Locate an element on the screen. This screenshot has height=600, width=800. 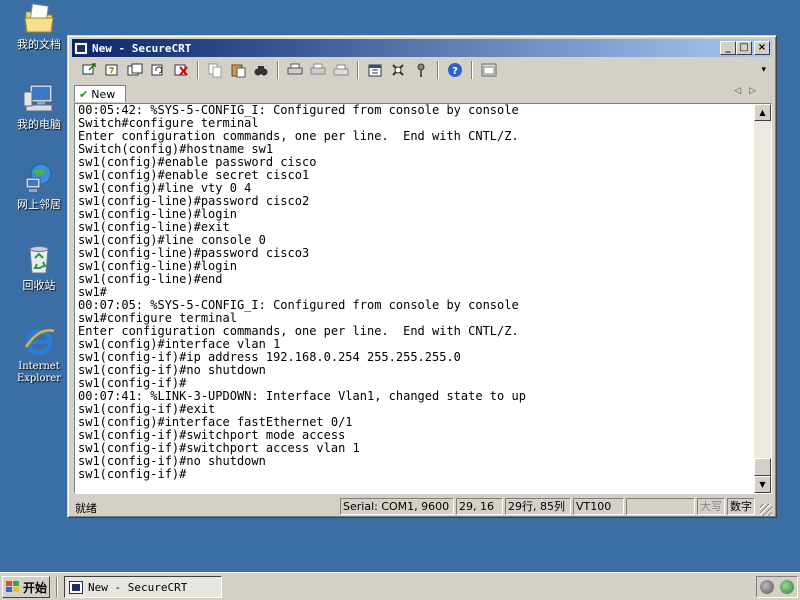
minimize-button: _ is located at coordinates (728, 48).